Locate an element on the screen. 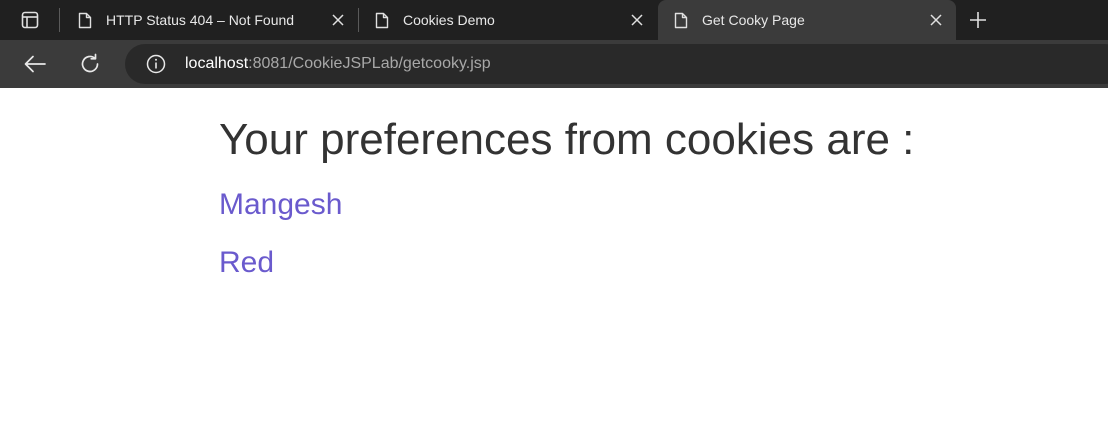  tab-separator is located at coordinates (59, 20).